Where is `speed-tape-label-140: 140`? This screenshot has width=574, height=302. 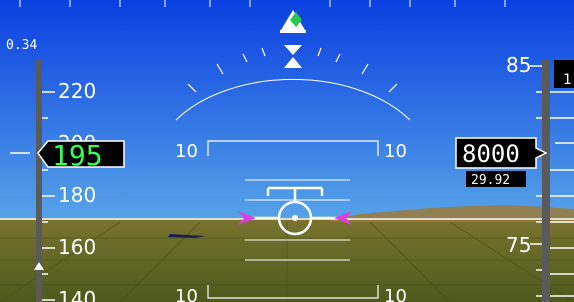
speed-tape-label-140: 140 is located at coordinates (77, 294).